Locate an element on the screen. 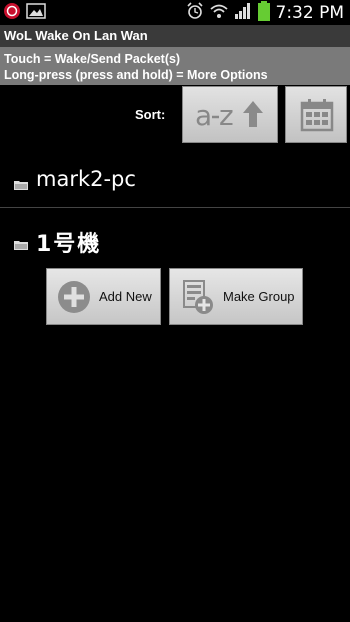 This screenshot has height=622, width=350. help-line-touch: Touch = Wake/Send Packet(s) is located at coordinates (92, 59).